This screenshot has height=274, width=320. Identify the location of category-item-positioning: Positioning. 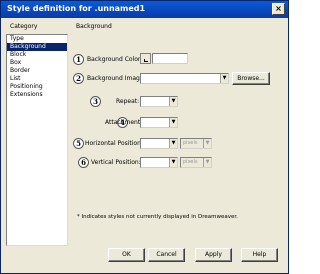
(37, 87).